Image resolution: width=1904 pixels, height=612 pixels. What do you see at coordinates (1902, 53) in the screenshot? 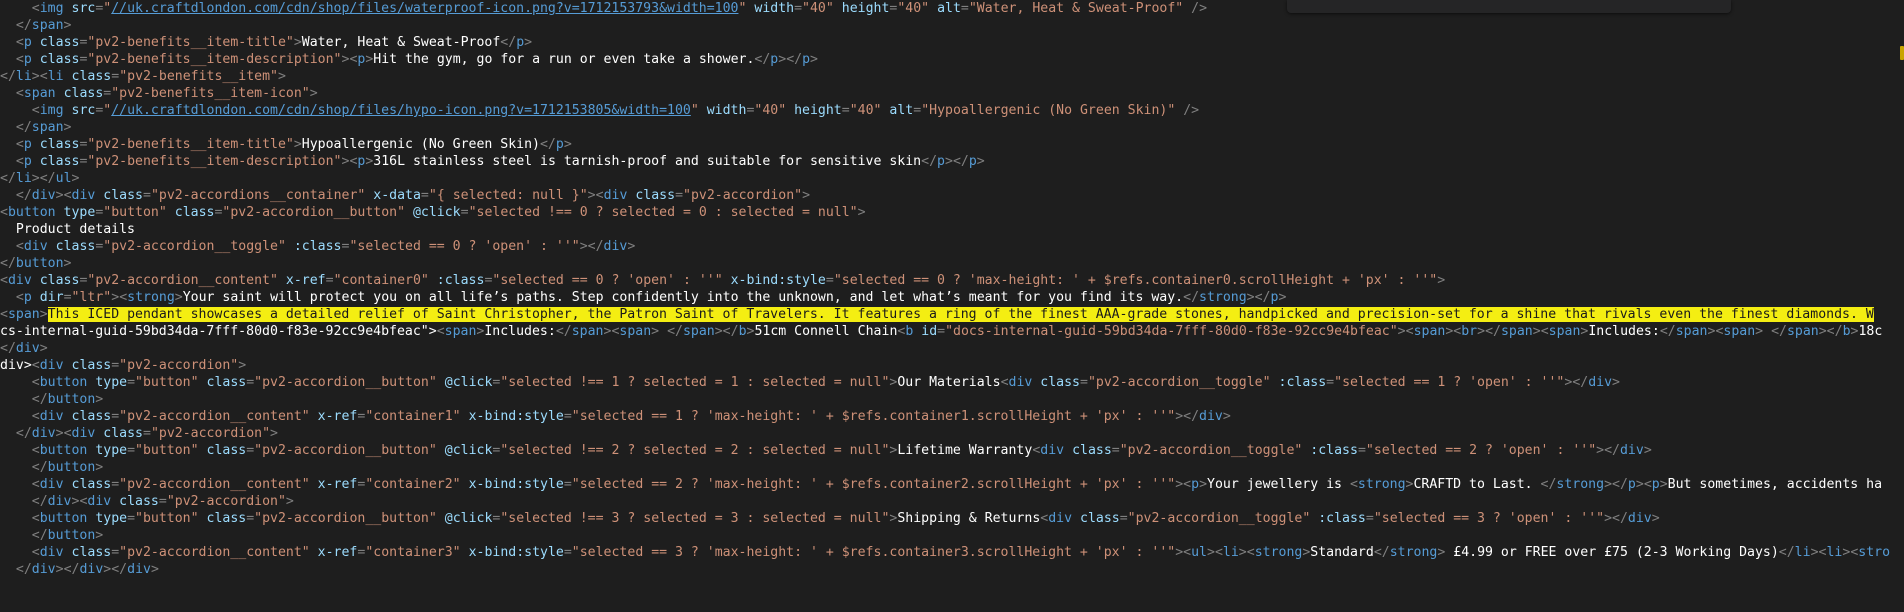
I see `scroll-marker` at bounding box center [1902, 53].